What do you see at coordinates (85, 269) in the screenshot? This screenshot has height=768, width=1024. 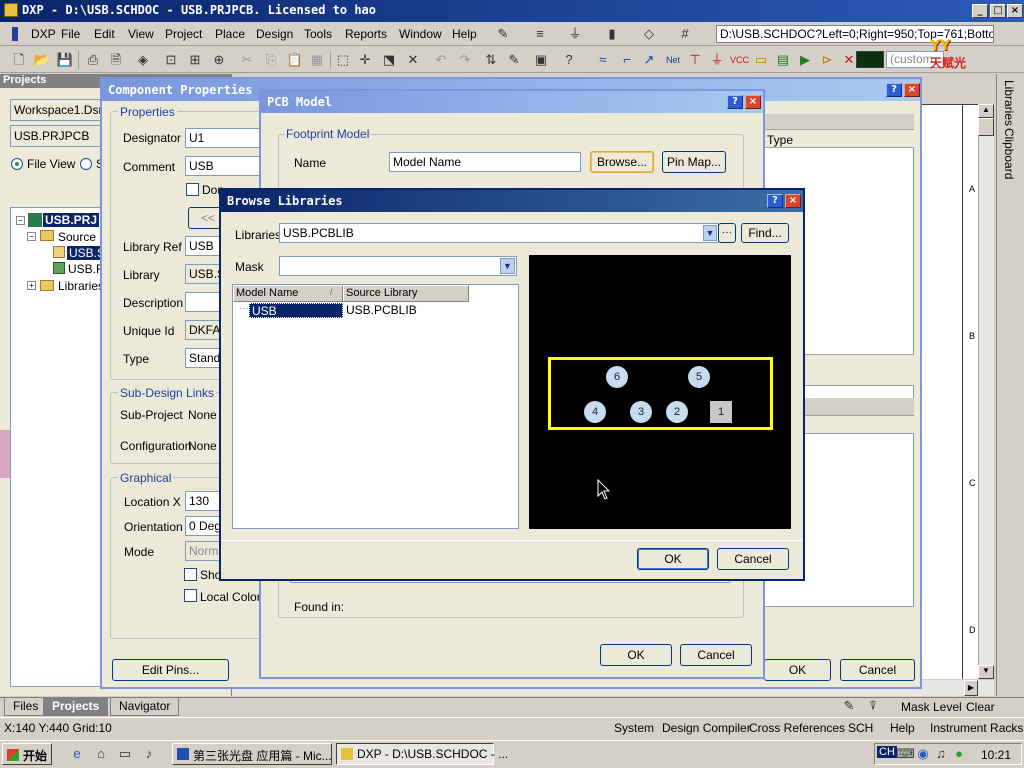 I see `tree-doc-pcb: USB.F` at bounding box center [85, 269].